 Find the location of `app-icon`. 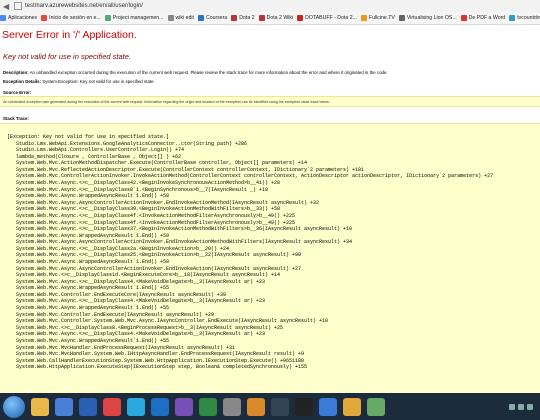

app-icon is located at coordinates (232, 406).